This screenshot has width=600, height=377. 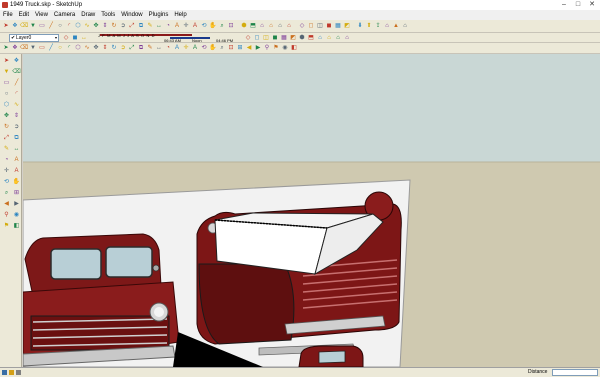 What do you see at coordinates (311, 26) in the screenshot?
I see `wireframe-icon: ◻` at bounding box center [311, 26].